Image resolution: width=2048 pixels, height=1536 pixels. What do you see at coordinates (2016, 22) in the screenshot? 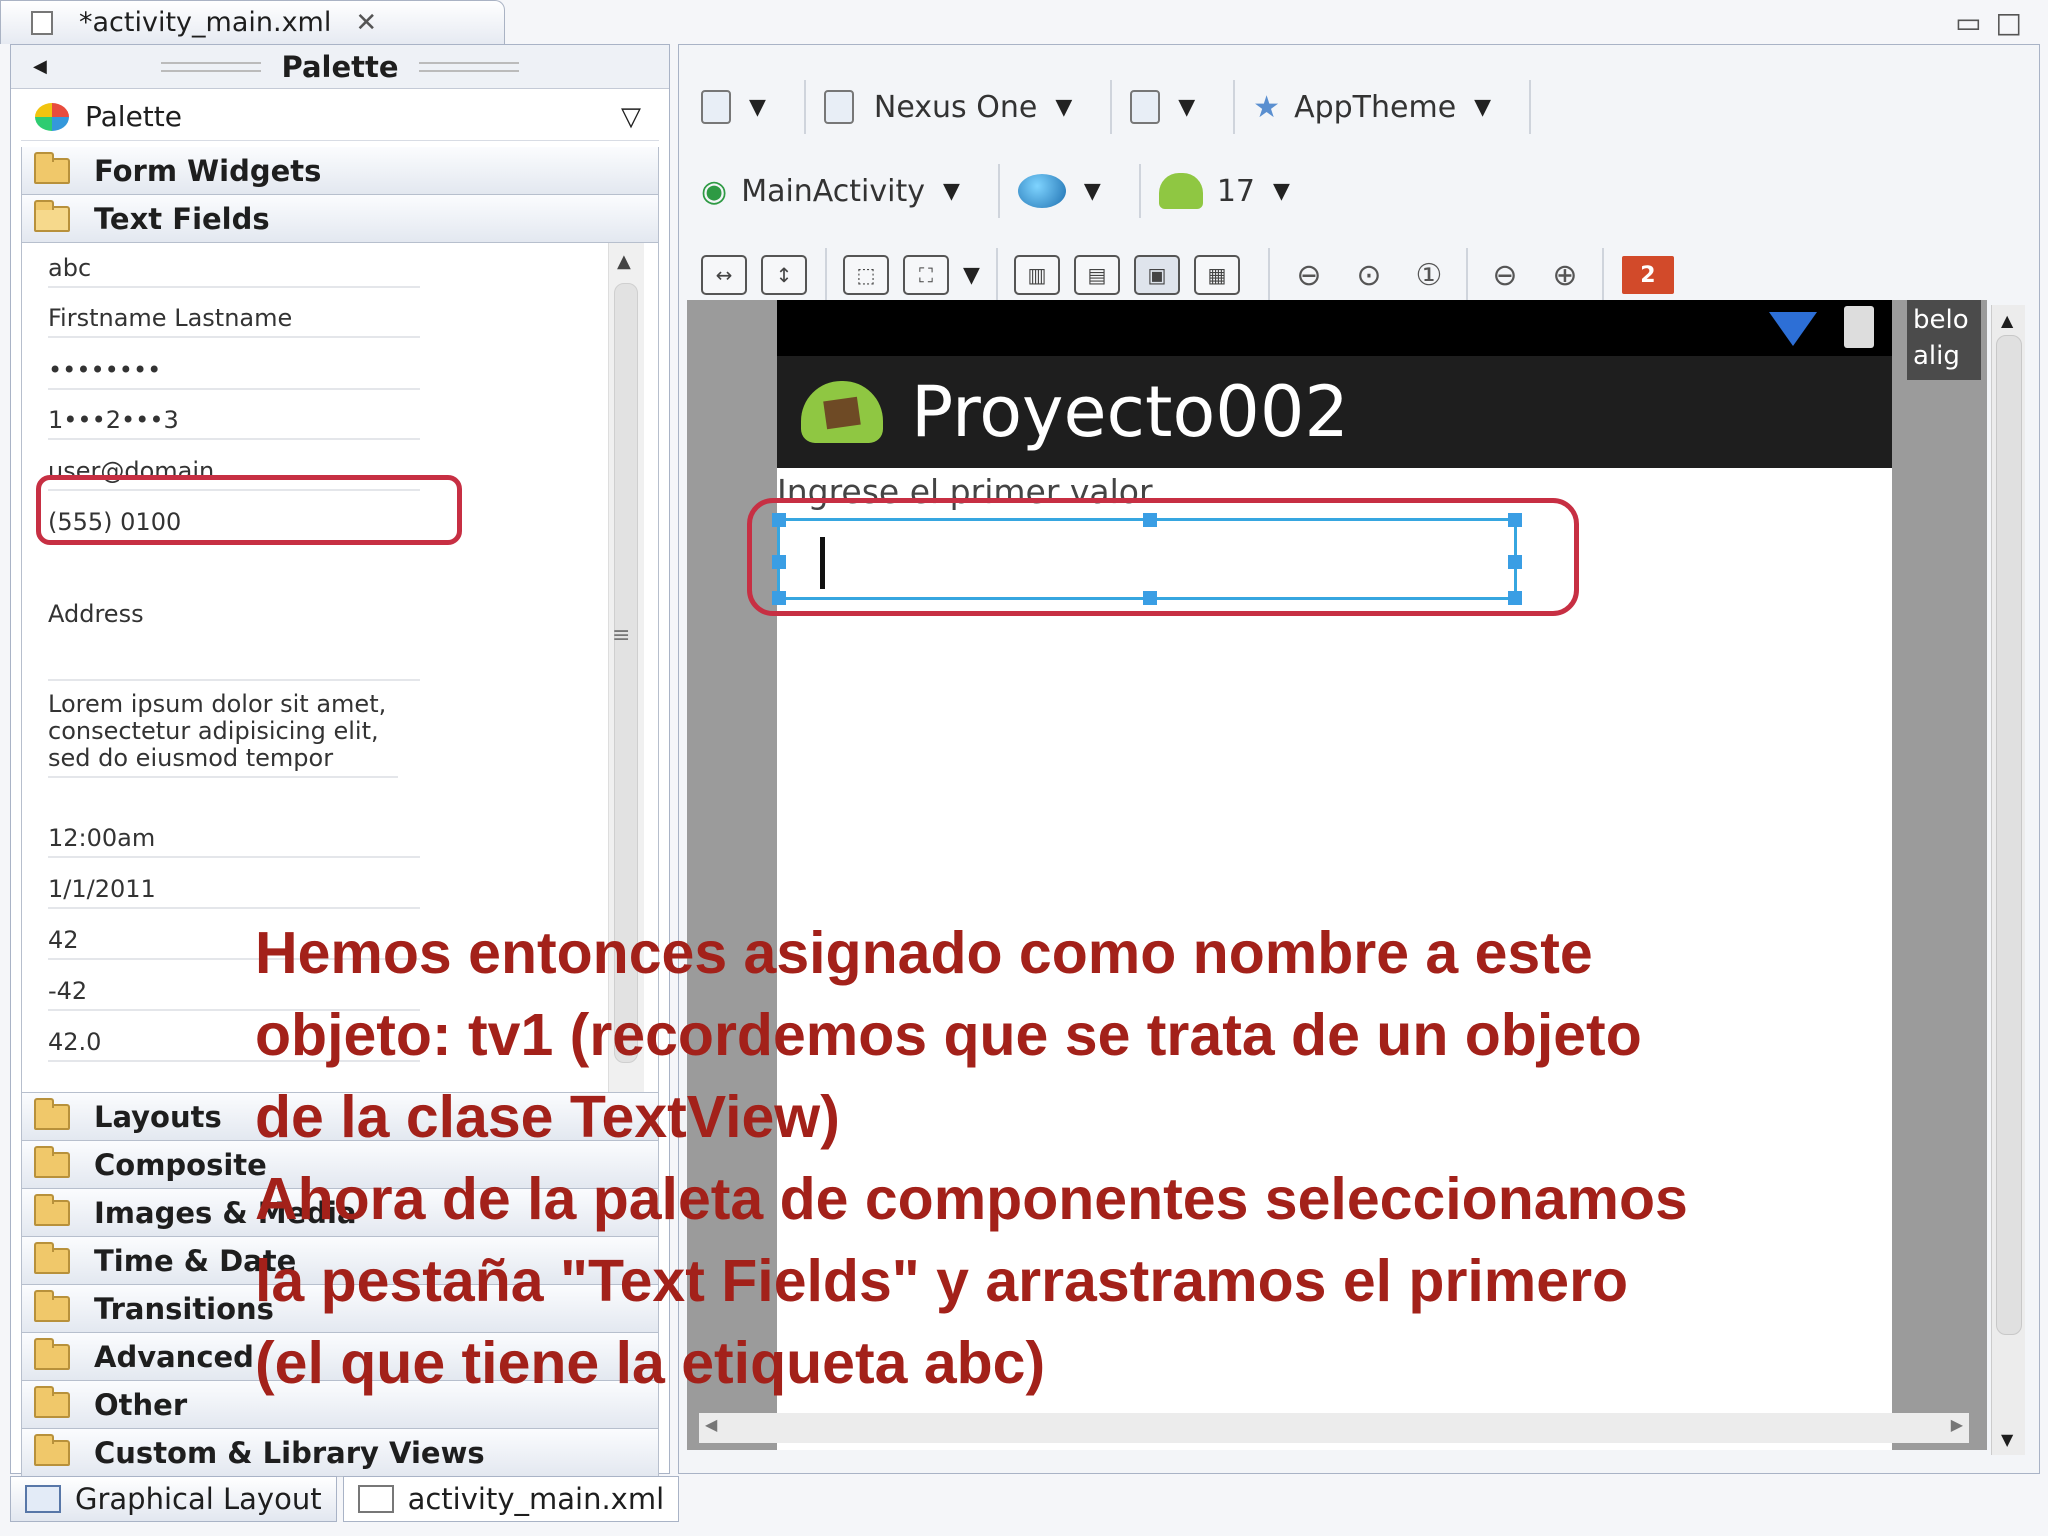
I see `maximize-icon: □` at bounding box center [2016, 22].